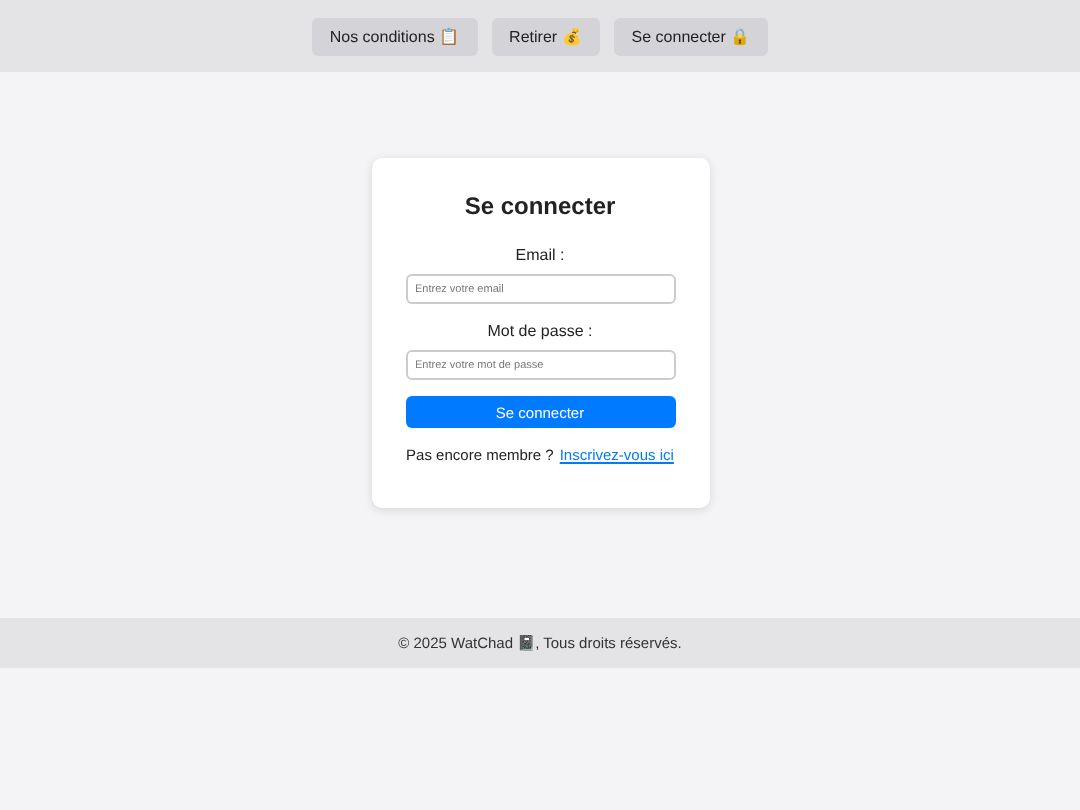 The image size is (1080, 810). What do you see at coordinates (540, 206) in the screenshot?
I see `login-title: Se connecter` at bounding box center [540, 206].